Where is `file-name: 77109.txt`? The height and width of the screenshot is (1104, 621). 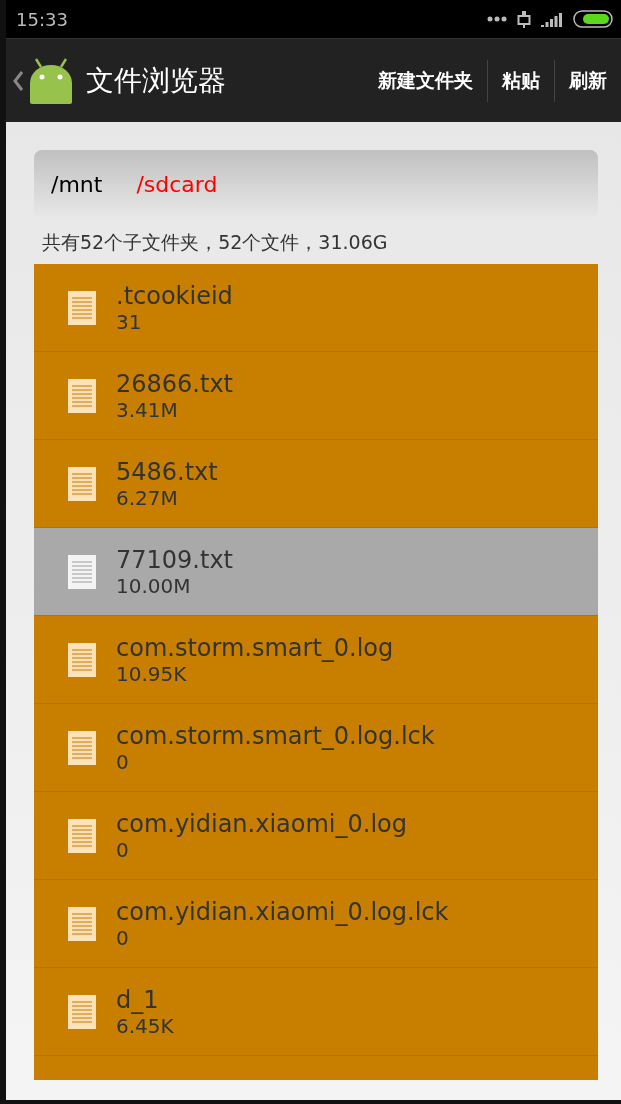
file-name: 77109.txt is located at coordinates (174, 559).